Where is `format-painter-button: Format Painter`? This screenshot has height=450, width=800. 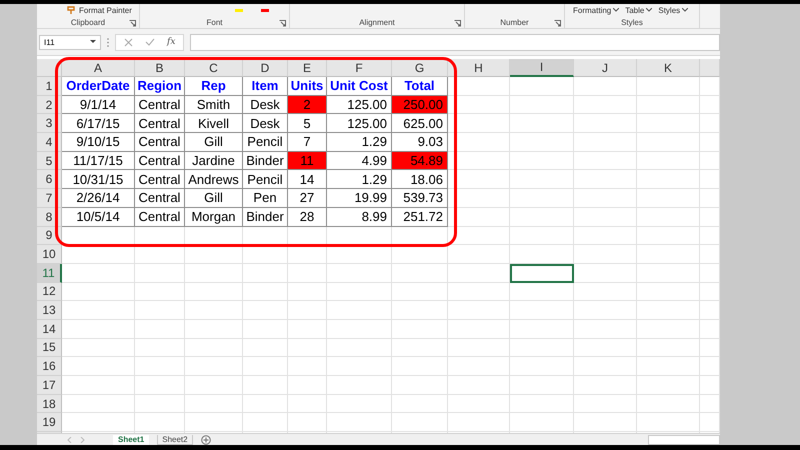 format-painter-button: Format Painter is located at coordinates (99, 10).